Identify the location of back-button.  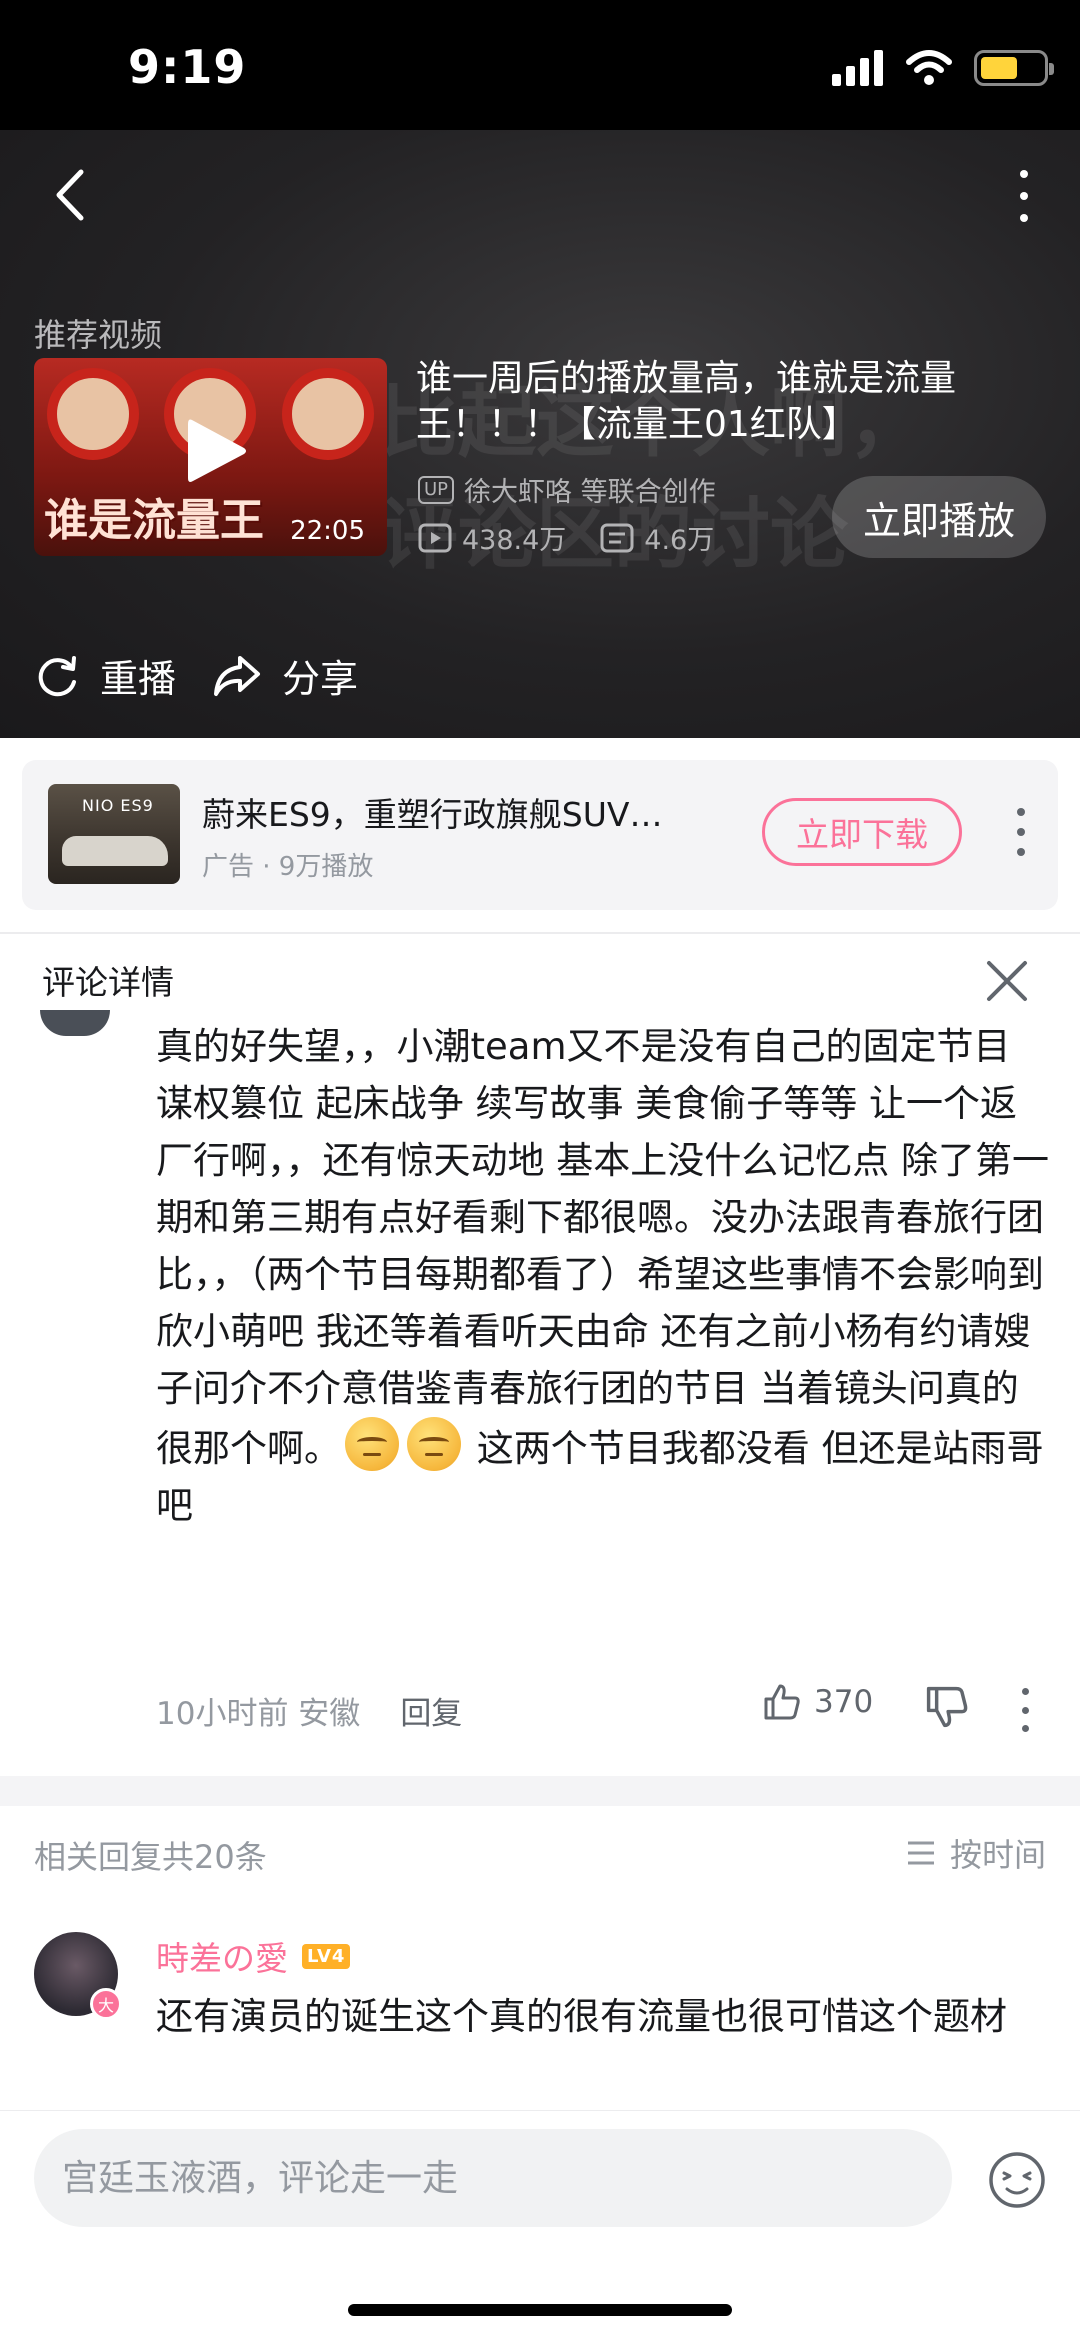
(70, 195).